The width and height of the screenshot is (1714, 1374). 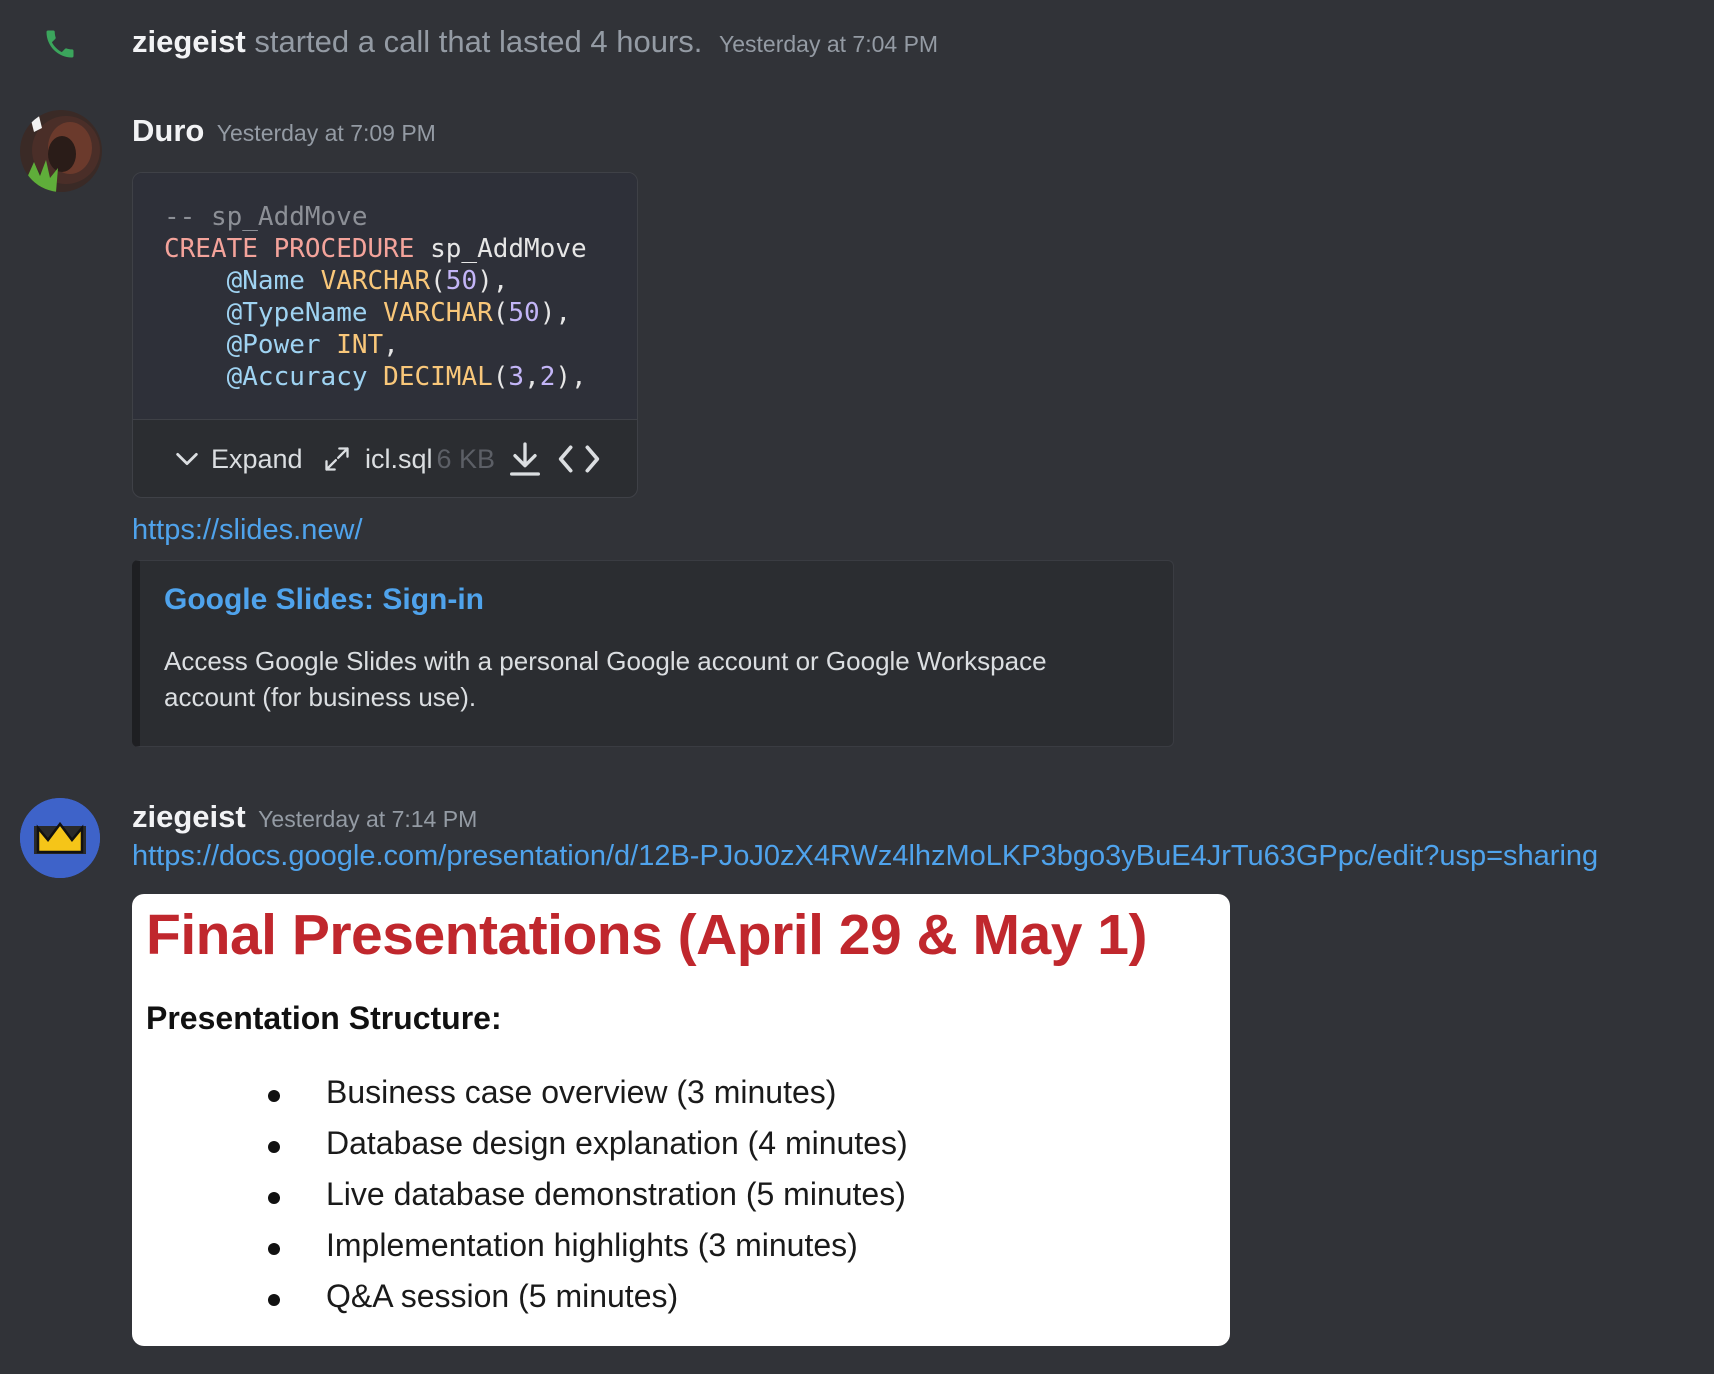 I want to click on message-header-duro: Duro Yesterday at 7:09 PM, so click(x=284, y=134).